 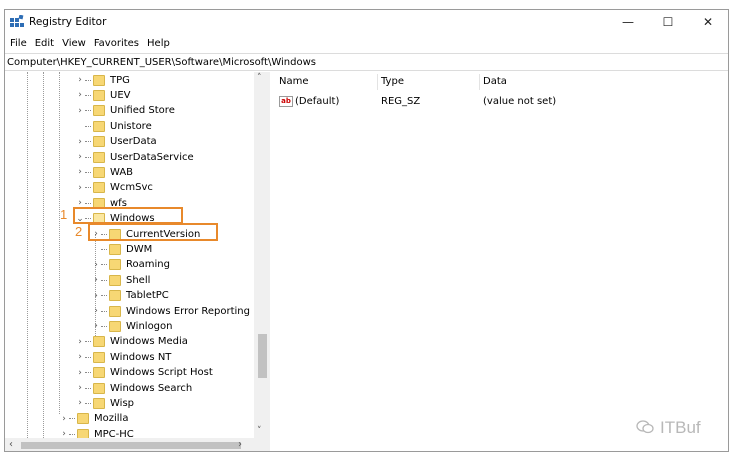 I want to click on tree-node-windows-media: › Windows Media, so click(x=131, y=342).